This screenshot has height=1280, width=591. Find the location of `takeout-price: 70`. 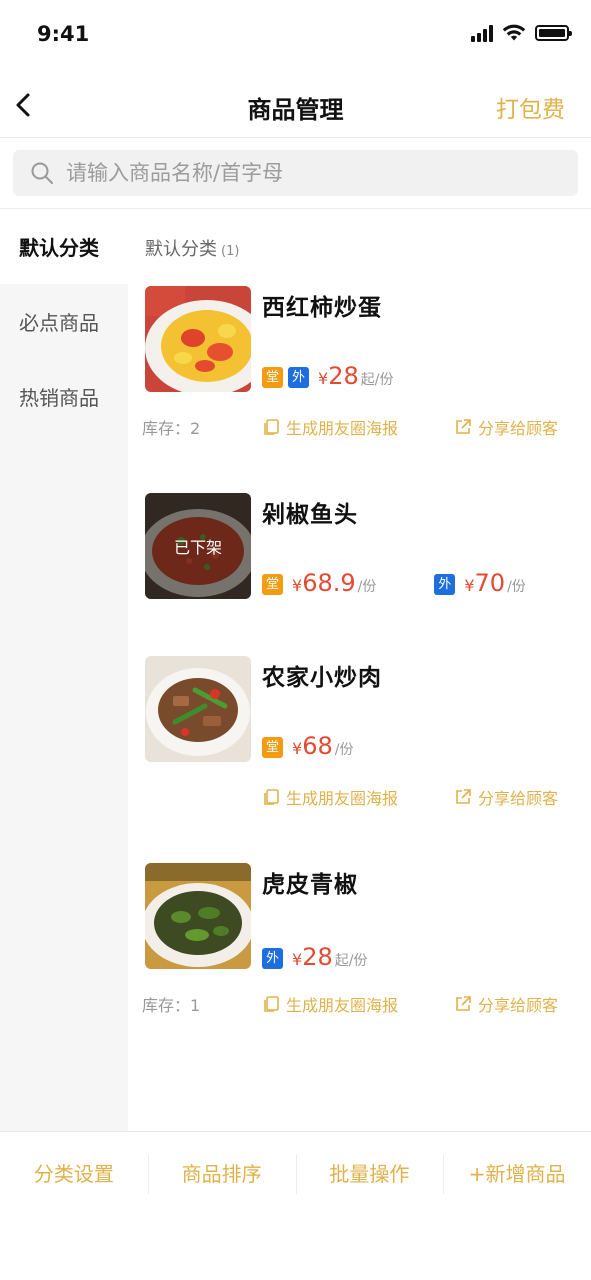

takeout-price: 70 is located at coordinates (490, 583).